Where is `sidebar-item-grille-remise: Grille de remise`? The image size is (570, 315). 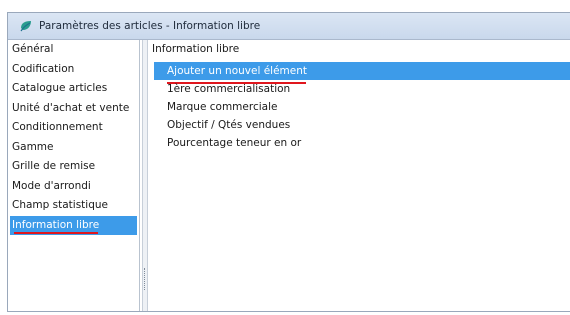 sidebar-item-grille-remise: Grille de remise is located at coordinates (73, 167).